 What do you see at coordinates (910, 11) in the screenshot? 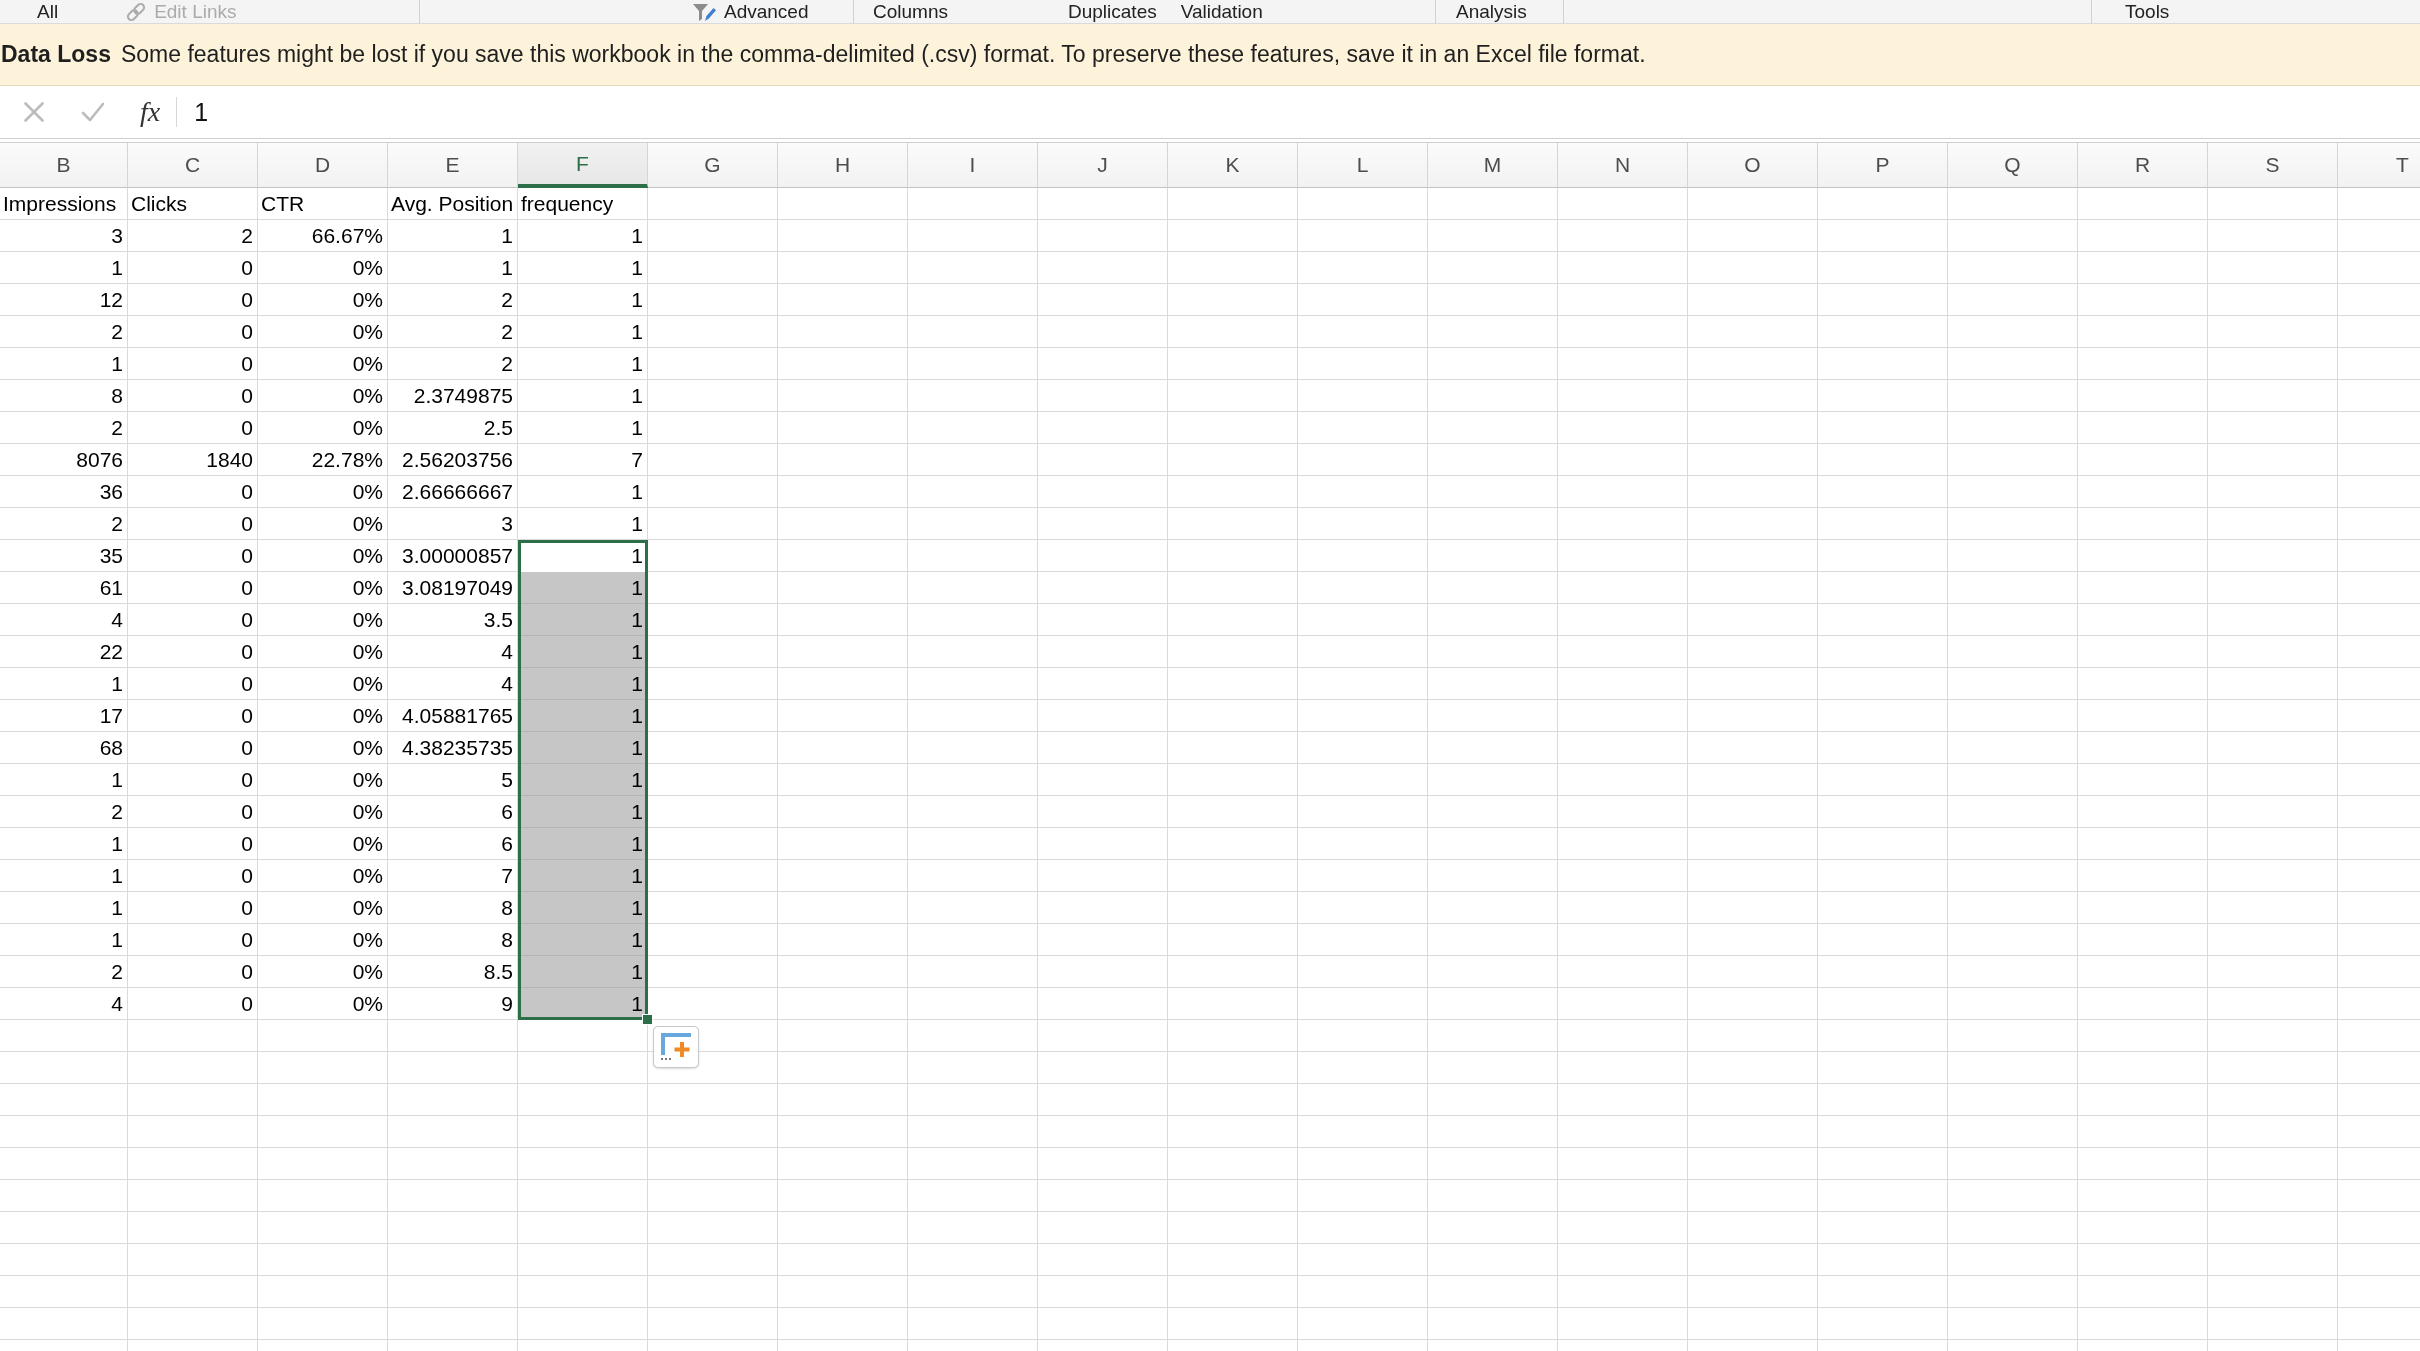
I see `ribbon-button: Columns` at bounding box center [910, 11].